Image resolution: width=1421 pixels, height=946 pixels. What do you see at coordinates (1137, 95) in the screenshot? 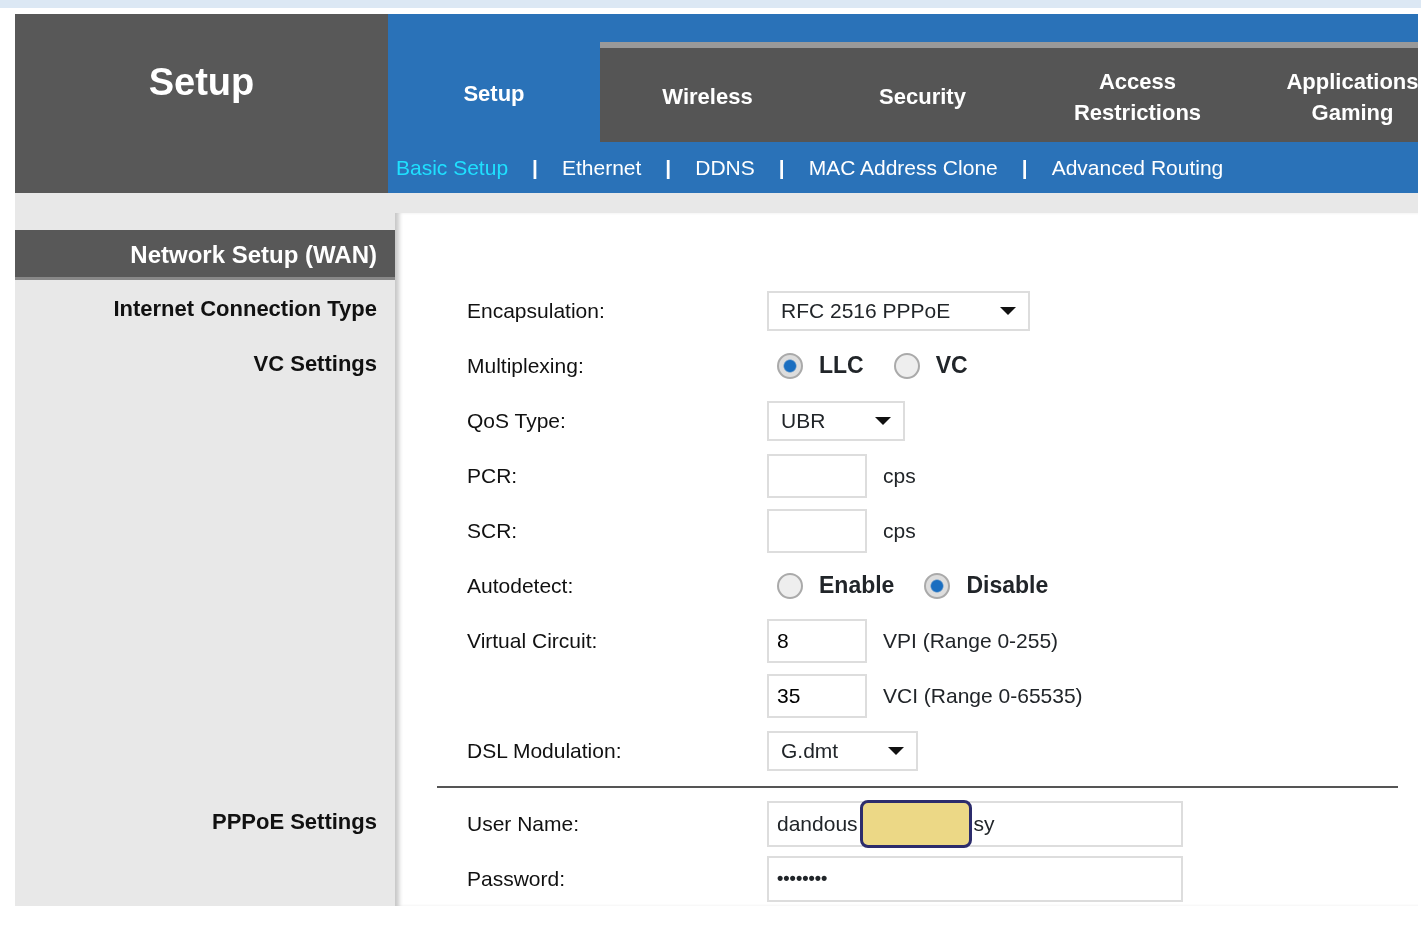
I see `nav-tab: Access Restrictions` at bounding box center [1137, 95].